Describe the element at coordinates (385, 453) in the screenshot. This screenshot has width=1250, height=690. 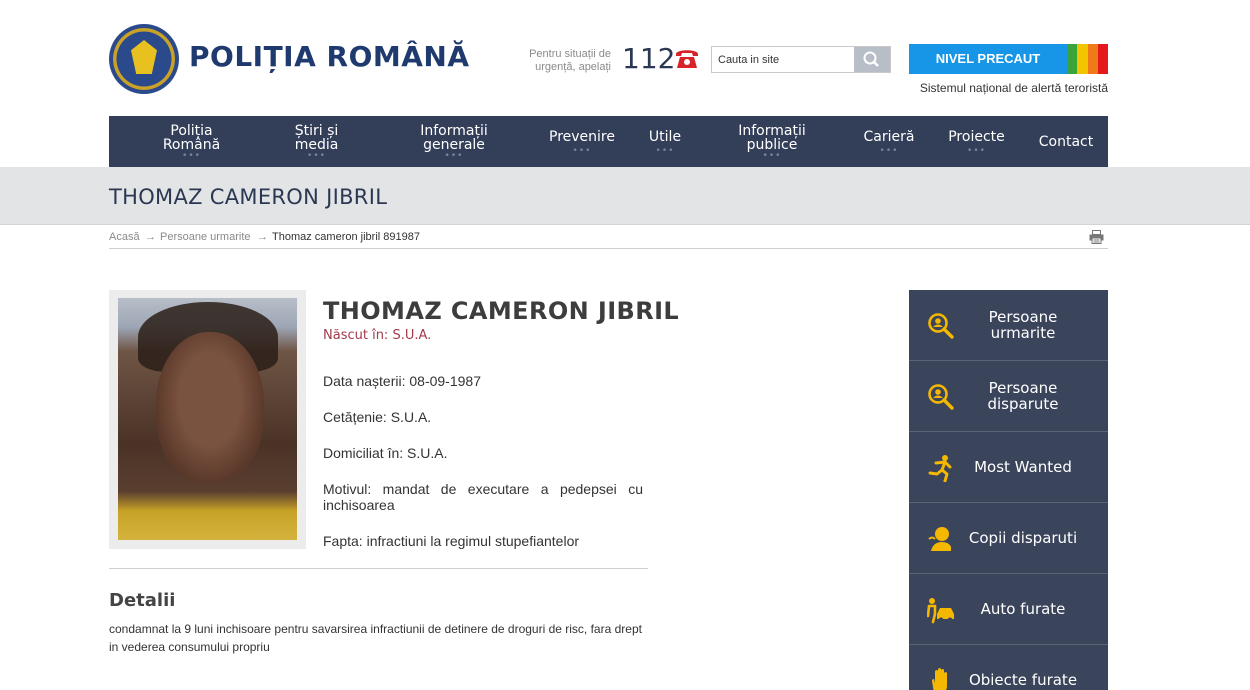
I see `person-domicile: Domiciliat în: S.U.A.` at that location.